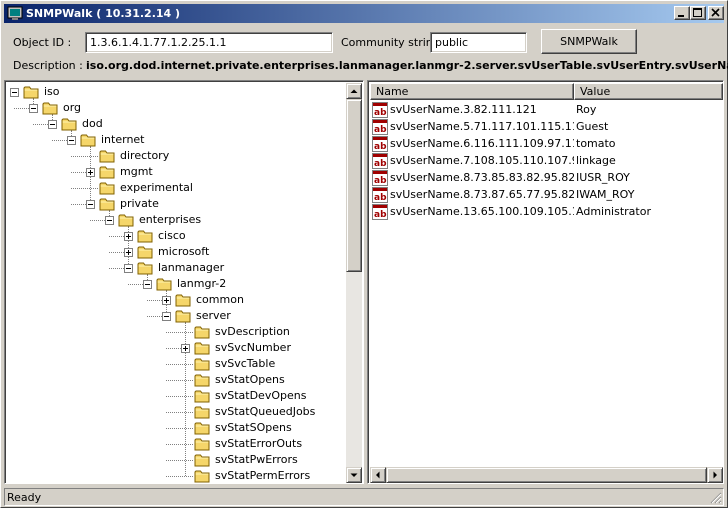 This screenshot has width=728, height=508. Describe the element at coordinates (586, 109) in the screenshot. I see `row-value: Roy` at that location.